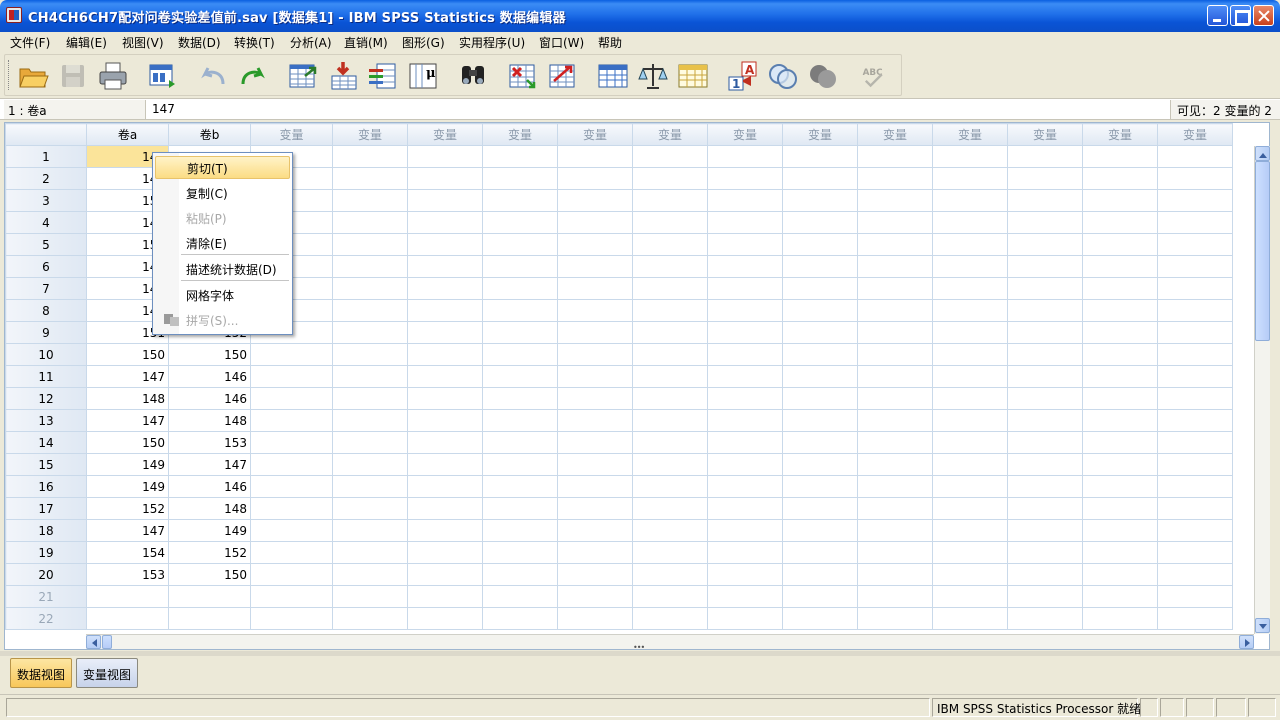  Describe the element at coordinates (113, 76) in the screenshot. I see `print-icon` at that location.